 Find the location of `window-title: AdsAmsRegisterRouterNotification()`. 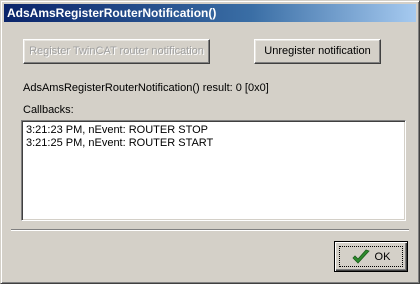

window-title: AdsAmsRegisterRouterNotification() is located at coordinates (210, 13).